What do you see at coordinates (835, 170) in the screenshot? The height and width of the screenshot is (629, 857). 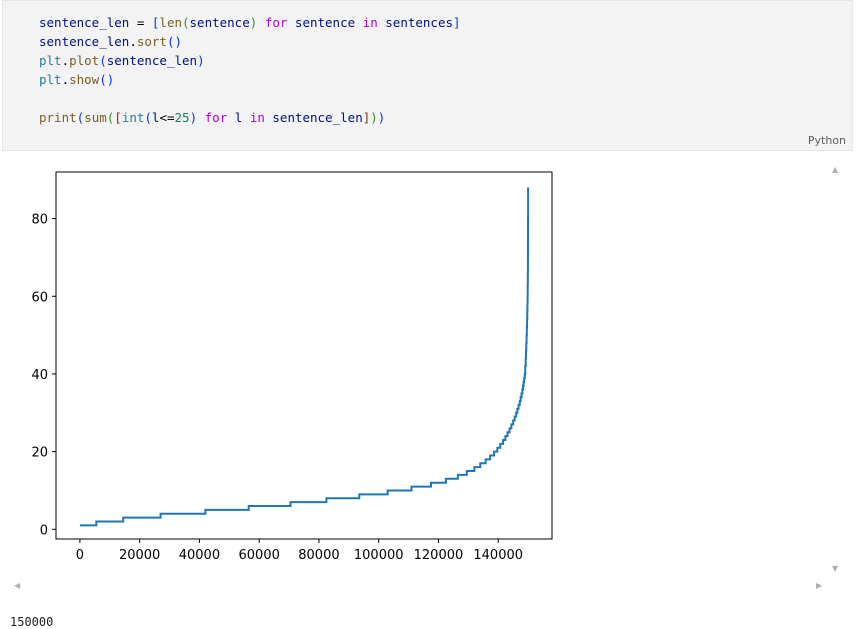 I see `scroll-up-arrow: ▲` at bounding box center [835, 170].